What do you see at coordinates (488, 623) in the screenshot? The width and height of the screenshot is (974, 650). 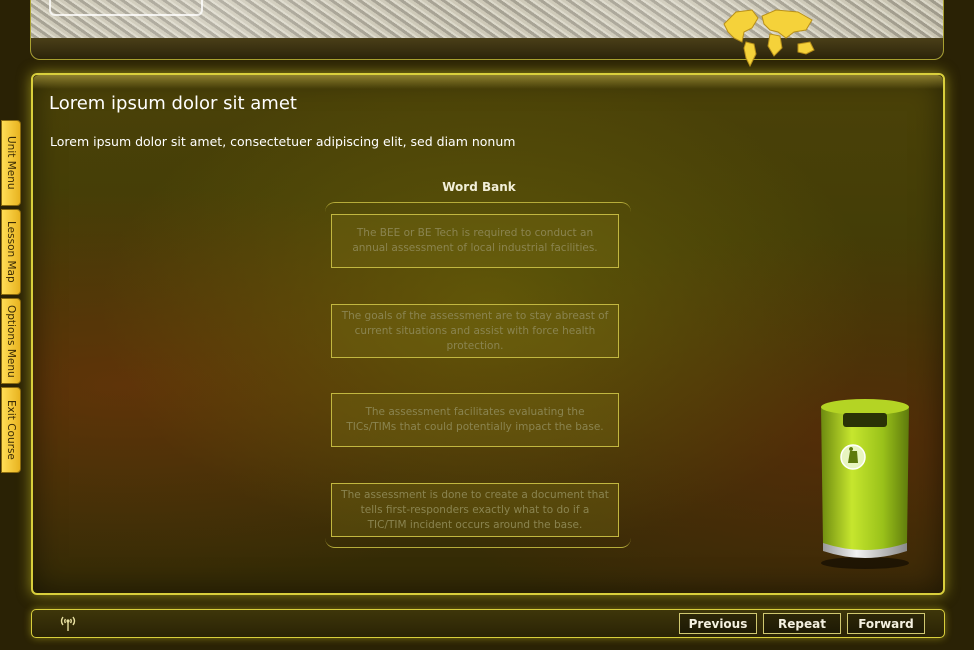 I see `bottom-nav-bar: Previous Repeat Forward` at bounding box center [488, 623].